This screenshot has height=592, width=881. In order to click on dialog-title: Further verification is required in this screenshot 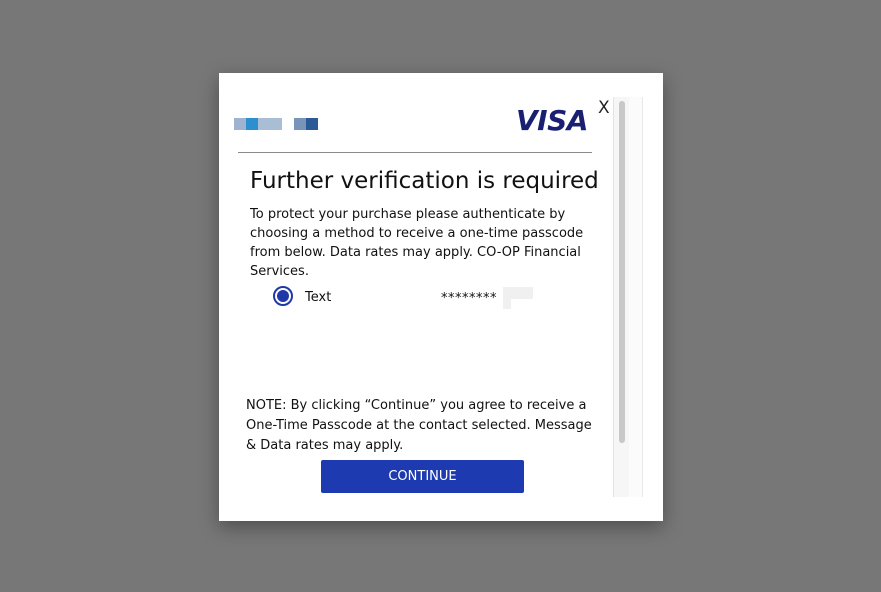, I will do `click(424, 181)`.